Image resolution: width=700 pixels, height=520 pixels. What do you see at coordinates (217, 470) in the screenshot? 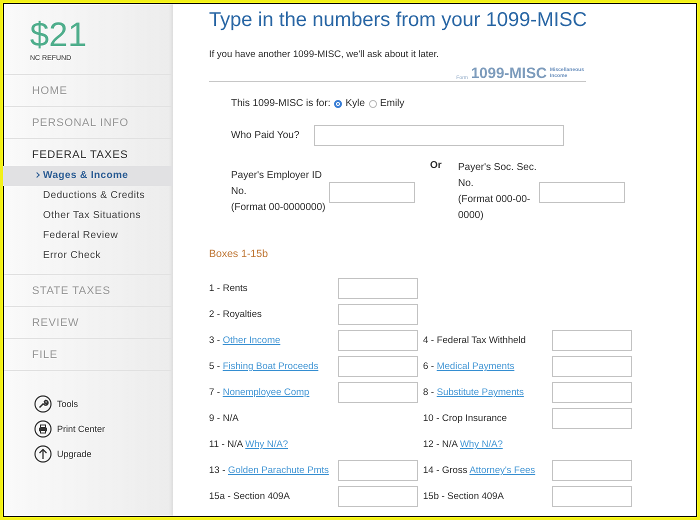
I see `box-label: 13 -` at bounding box center [217, 470].